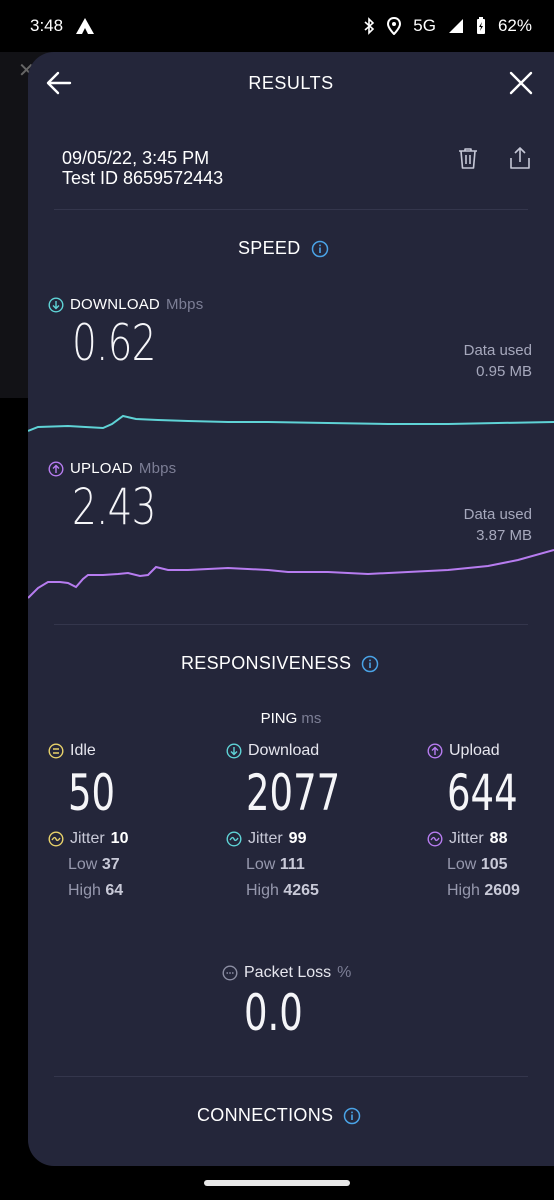 The height and width of the screenshot is (1200, 554). I want to click on upload-low: Low 105, so click(494, 865).